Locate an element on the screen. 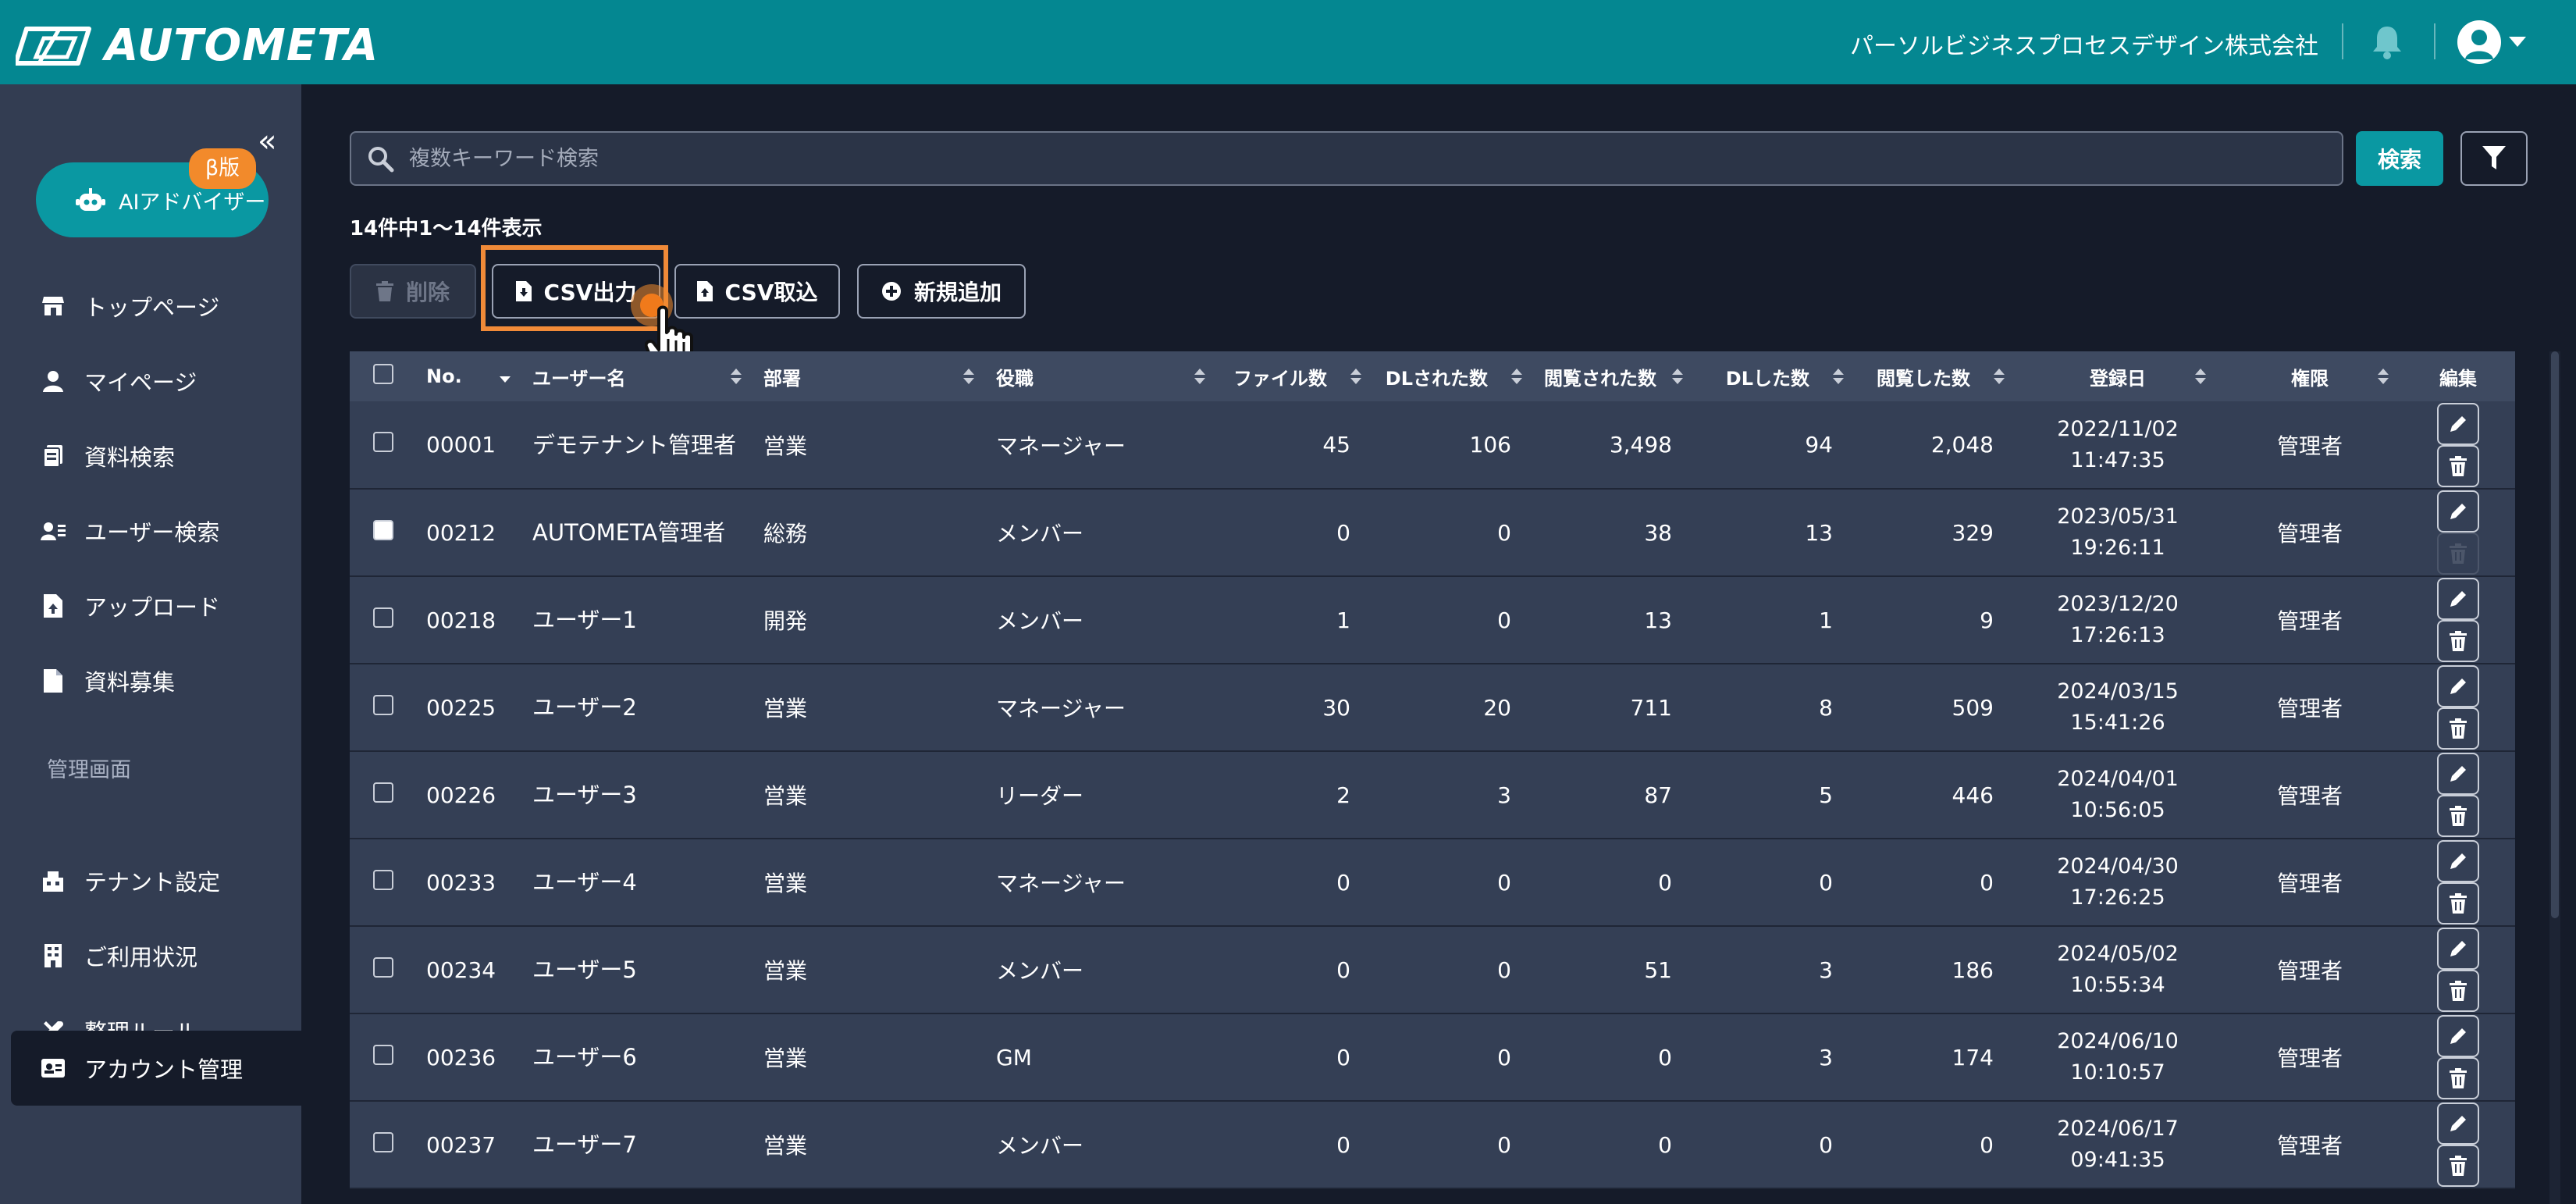 This screenshot has width=2576, height=1204. user-icon is located at coordinates (53, 381).